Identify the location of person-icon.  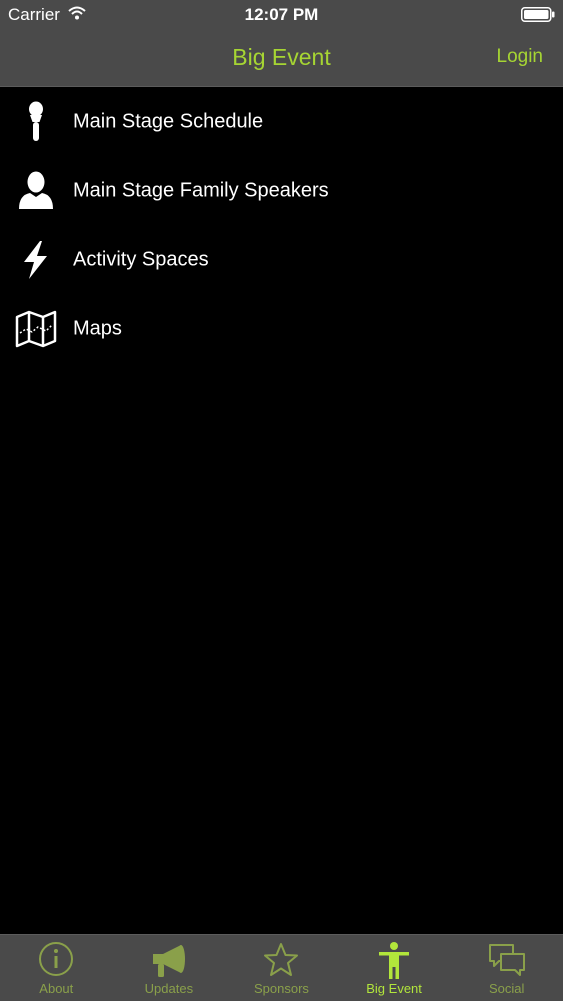
(36, 191).